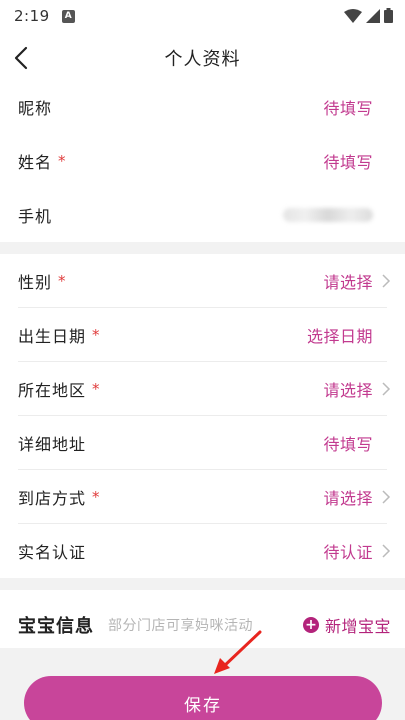 The height and width of the screenshot is (720, 405). Describe the element at coordinates (202, 443) in the screenshot. I see `address-row: 详细地址 待填写` at that location.